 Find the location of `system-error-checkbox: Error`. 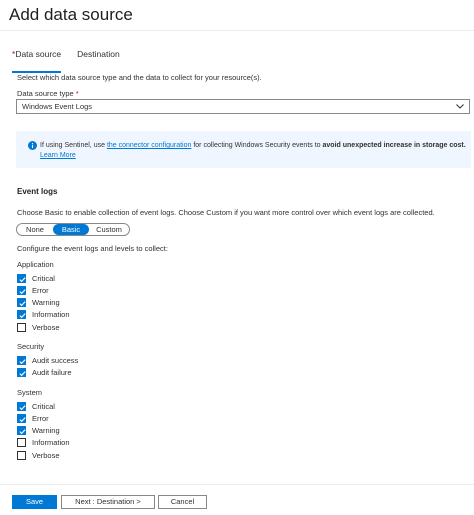

system-error-checkbox: Error is located at coordinates (33, 418).